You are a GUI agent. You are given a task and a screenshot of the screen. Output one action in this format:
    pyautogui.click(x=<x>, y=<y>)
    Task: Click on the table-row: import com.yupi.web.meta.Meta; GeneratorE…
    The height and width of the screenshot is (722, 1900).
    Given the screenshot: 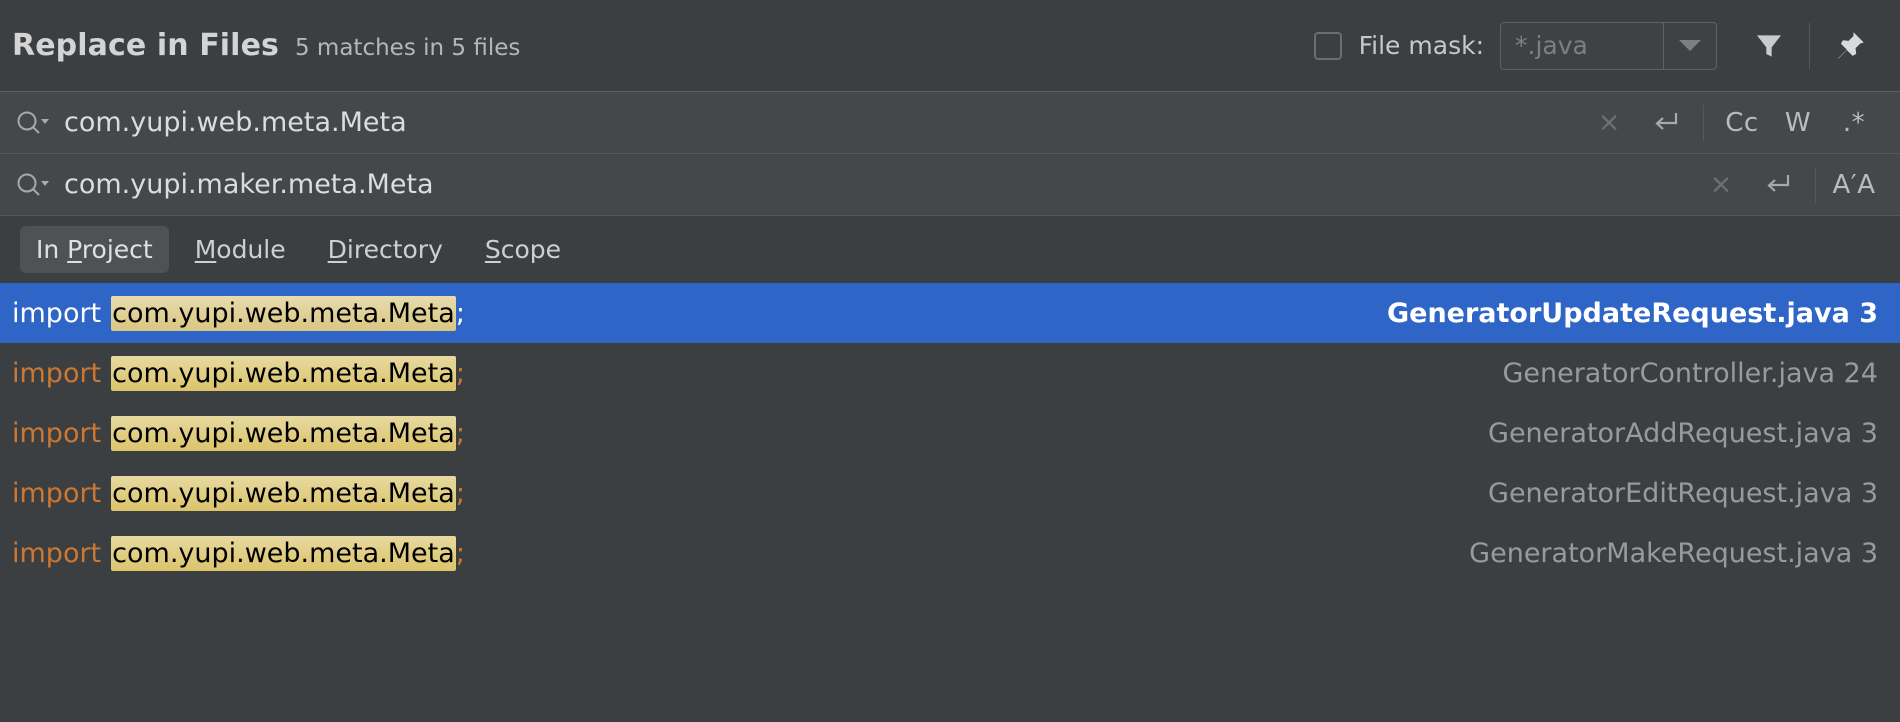 What is the action you would take?
    pyautogui.click(x=950, y=493)
    